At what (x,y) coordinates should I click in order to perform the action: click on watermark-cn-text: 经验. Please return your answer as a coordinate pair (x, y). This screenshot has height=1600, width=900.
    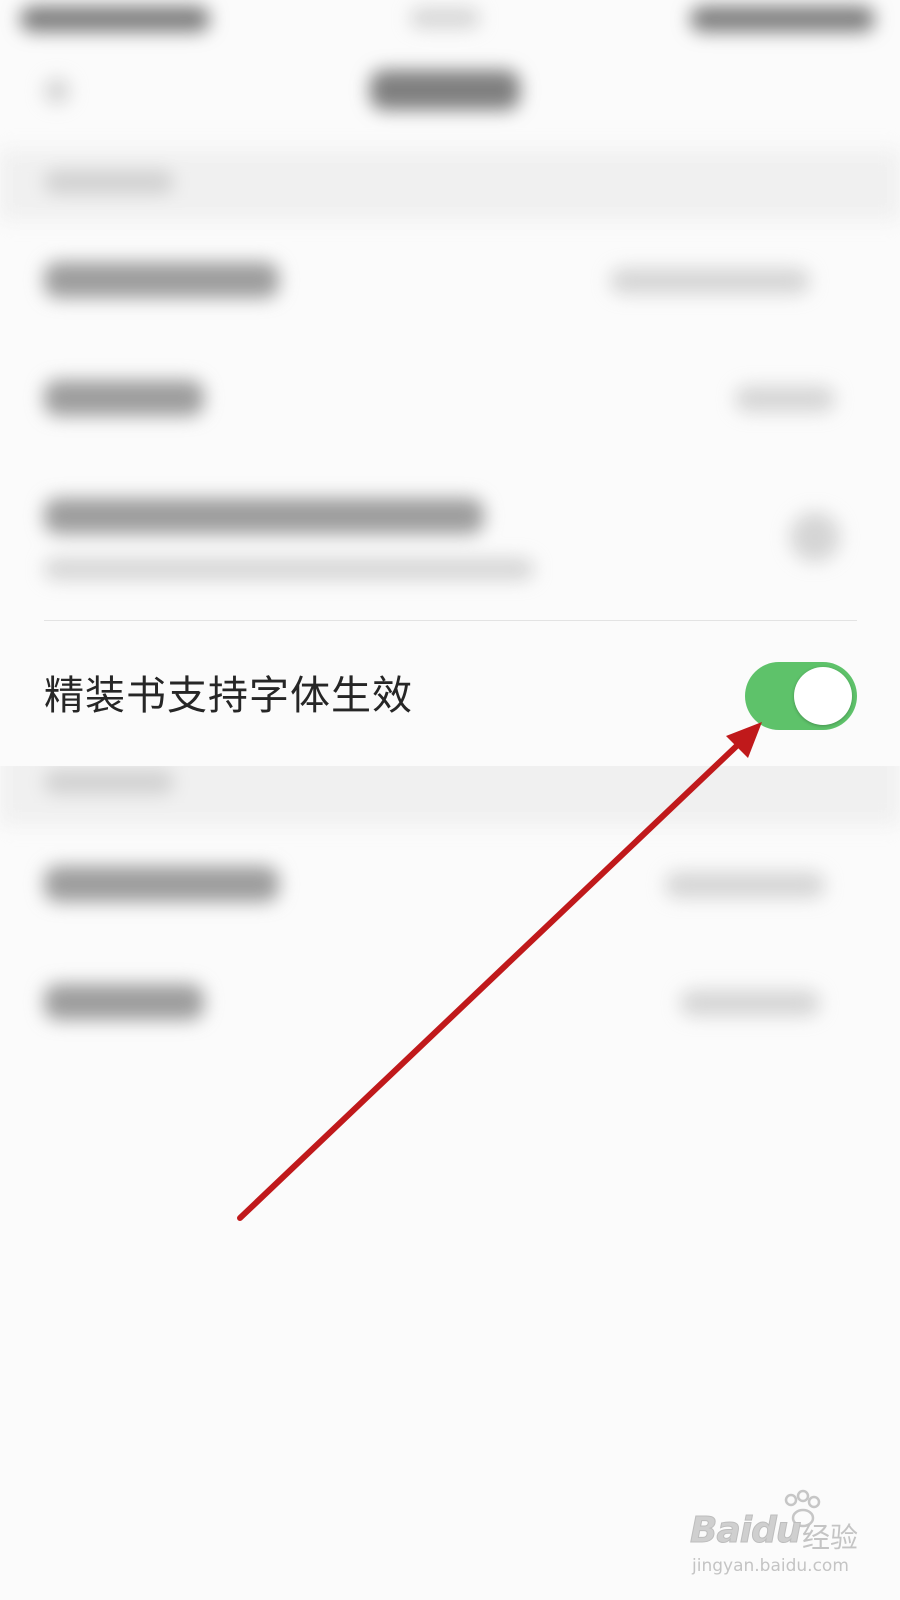
    Looking at the image, I should click on (830, 1537).